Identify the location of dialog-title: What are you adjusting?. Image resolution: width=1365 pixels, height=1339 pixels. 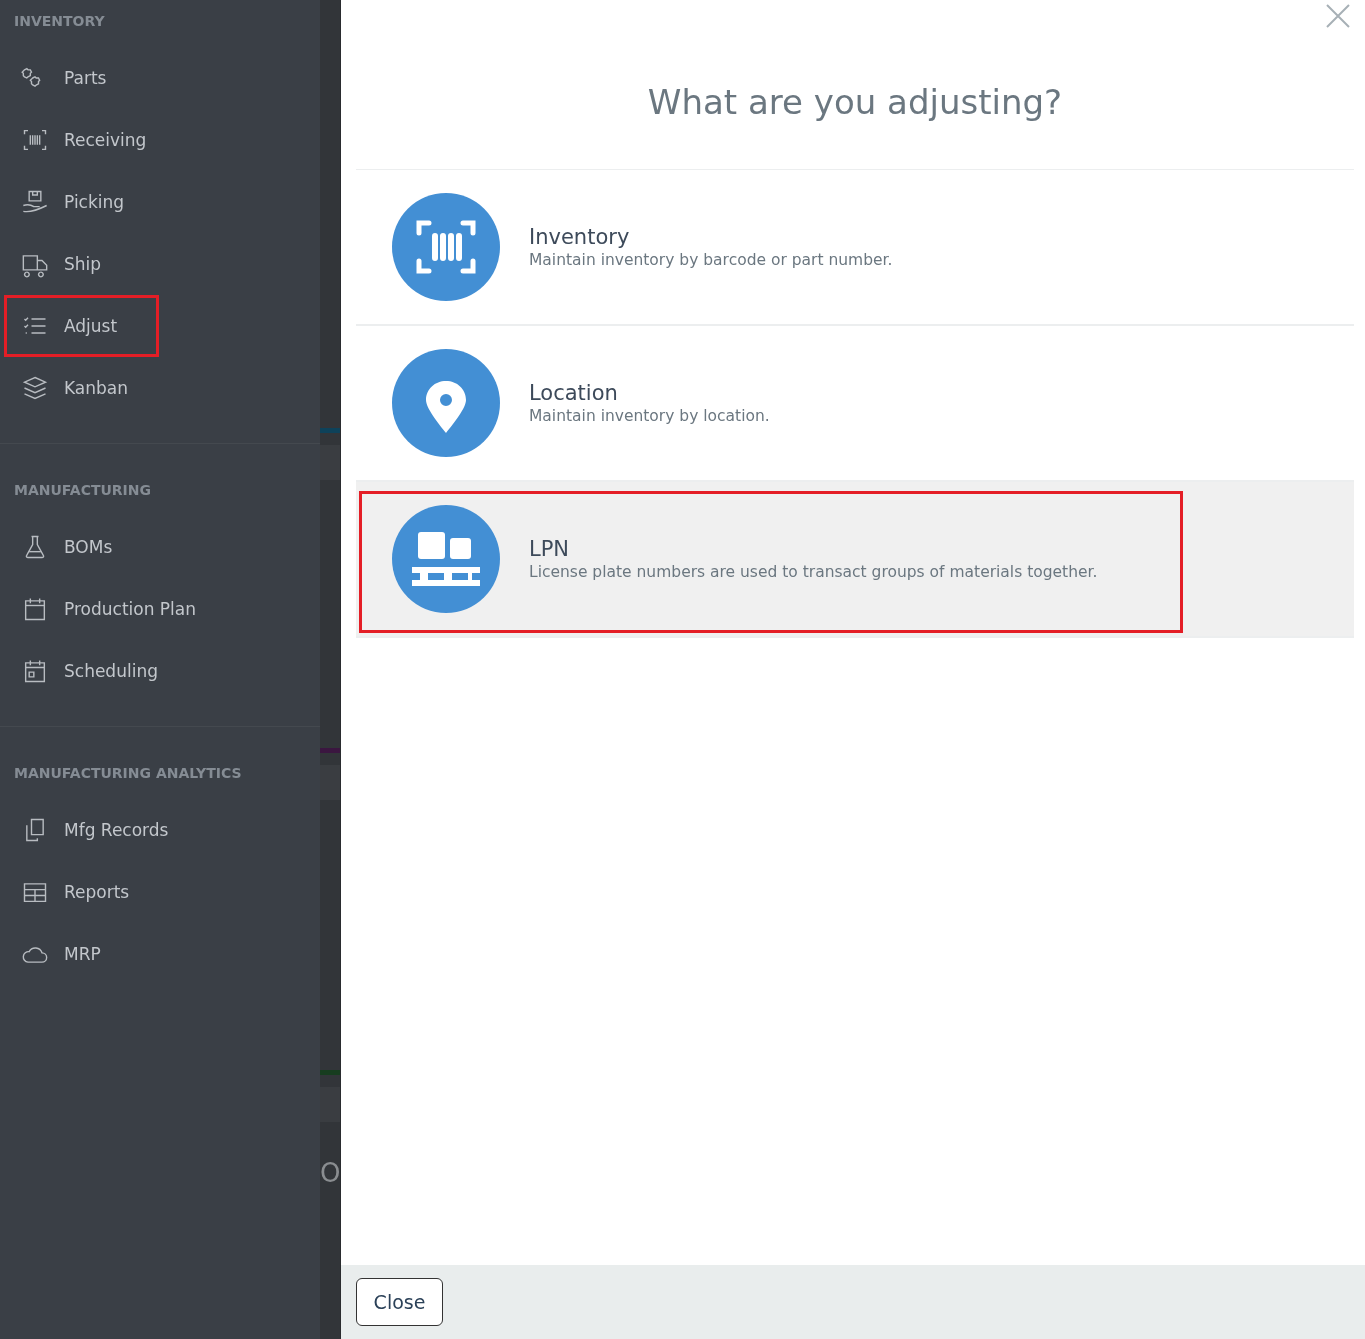
(855, 85).